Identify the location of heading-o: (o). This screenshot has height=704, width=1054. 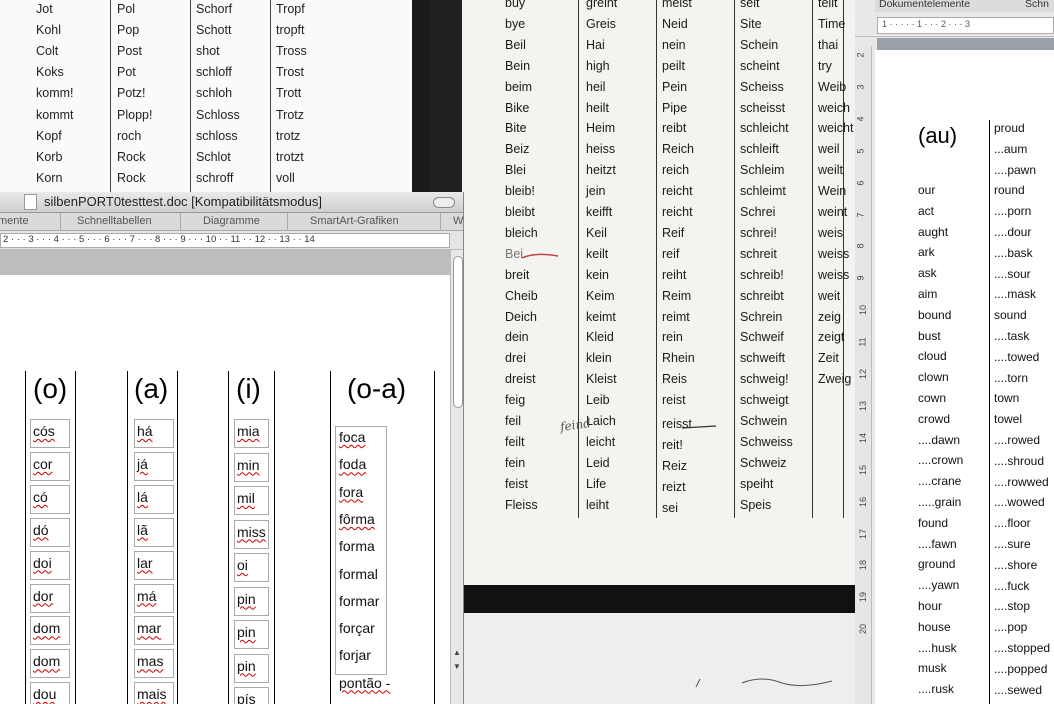
(50, 388).